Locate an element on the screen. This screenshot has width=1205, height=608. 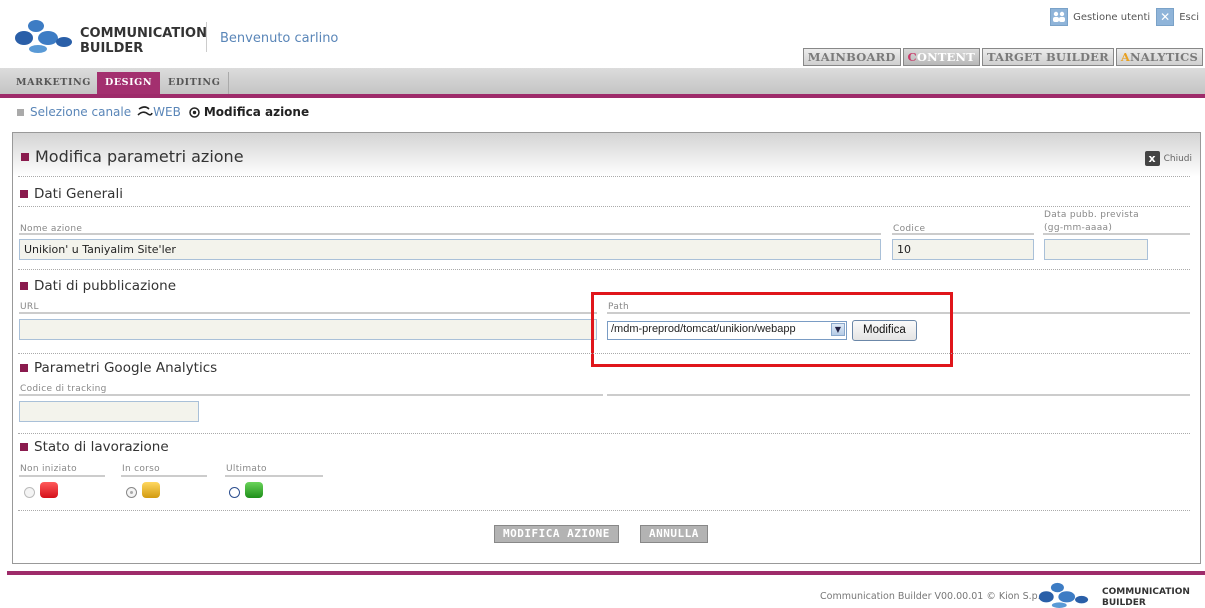
top-links: Gestione utenti ✕ Esci is located at coordinates (1121, 17).